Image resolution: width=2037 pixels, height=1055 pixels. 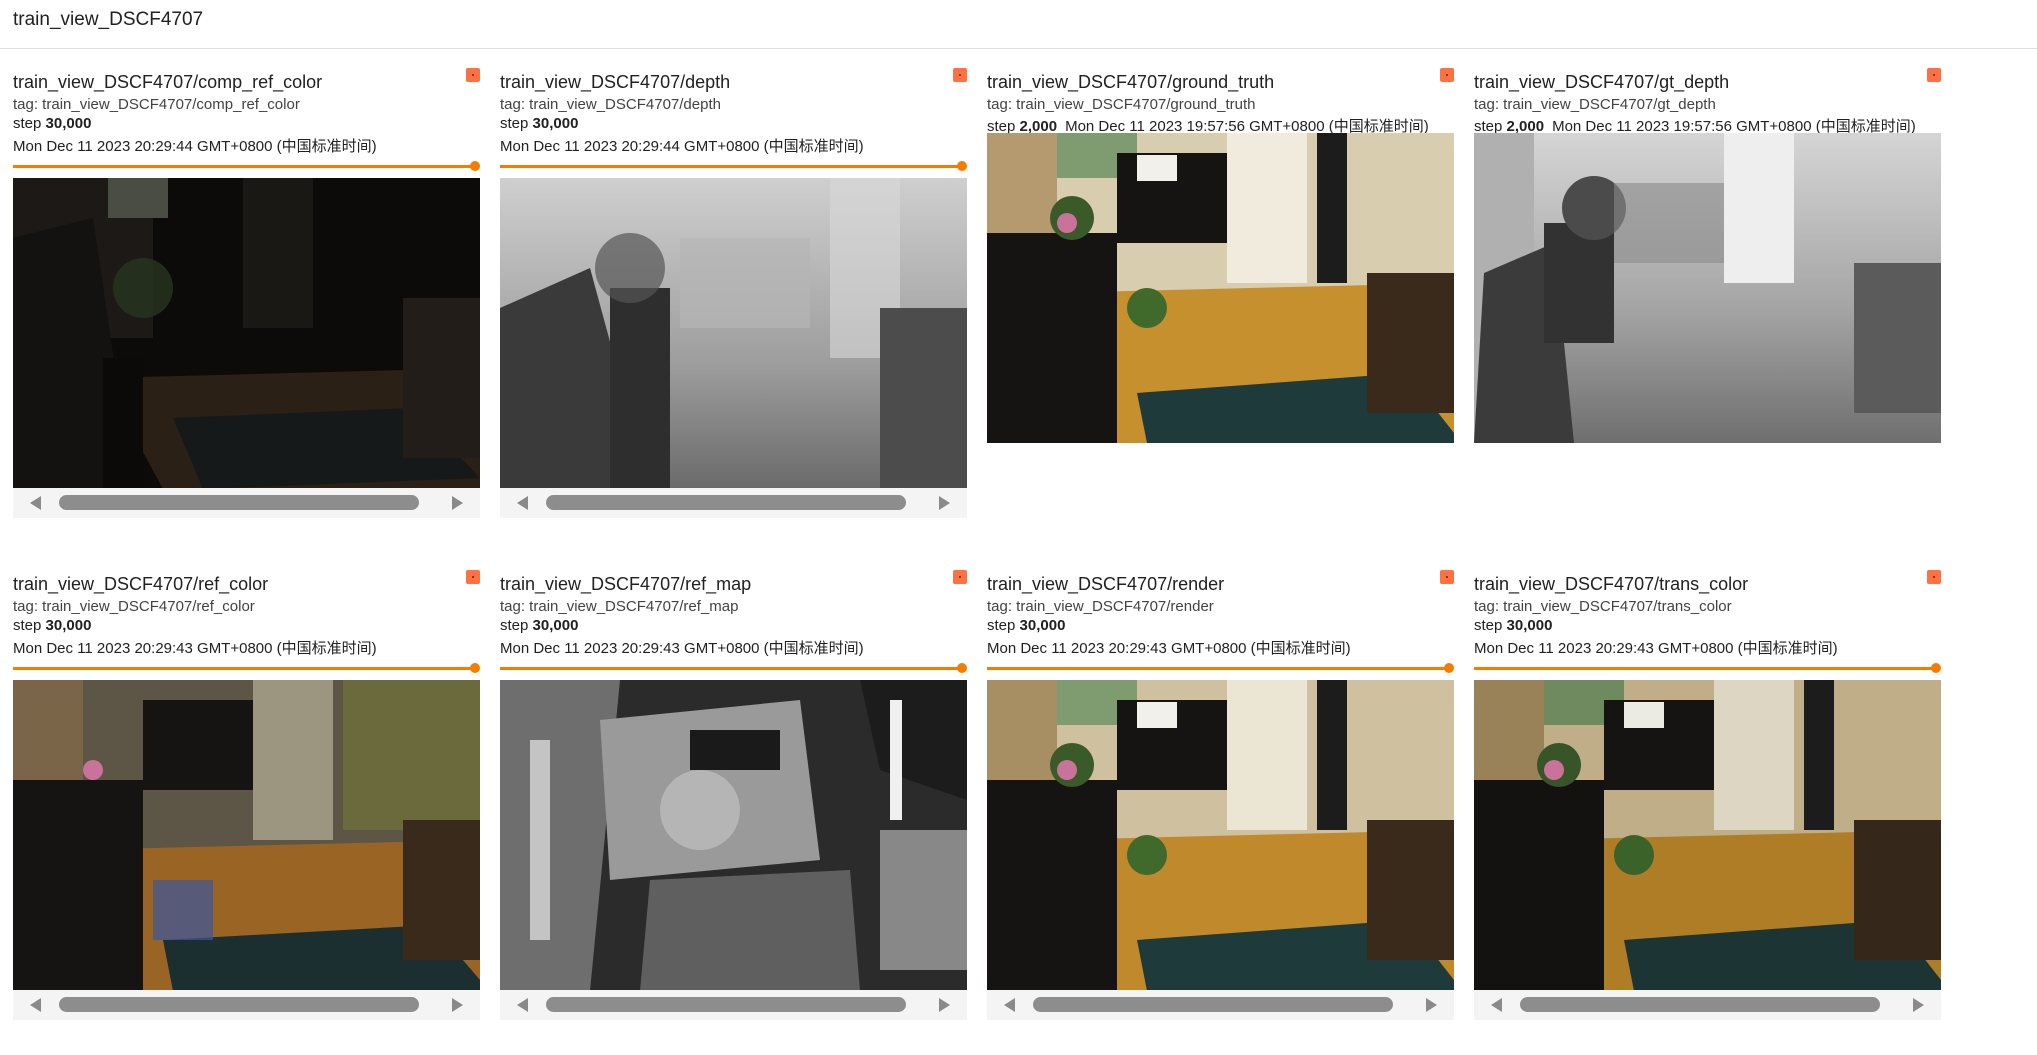 What do you see at coordinates (626, 584) in the screenshot?
I see `card-title: train_view_DSCF4707/ref_map` at bounding box center [626, 584].